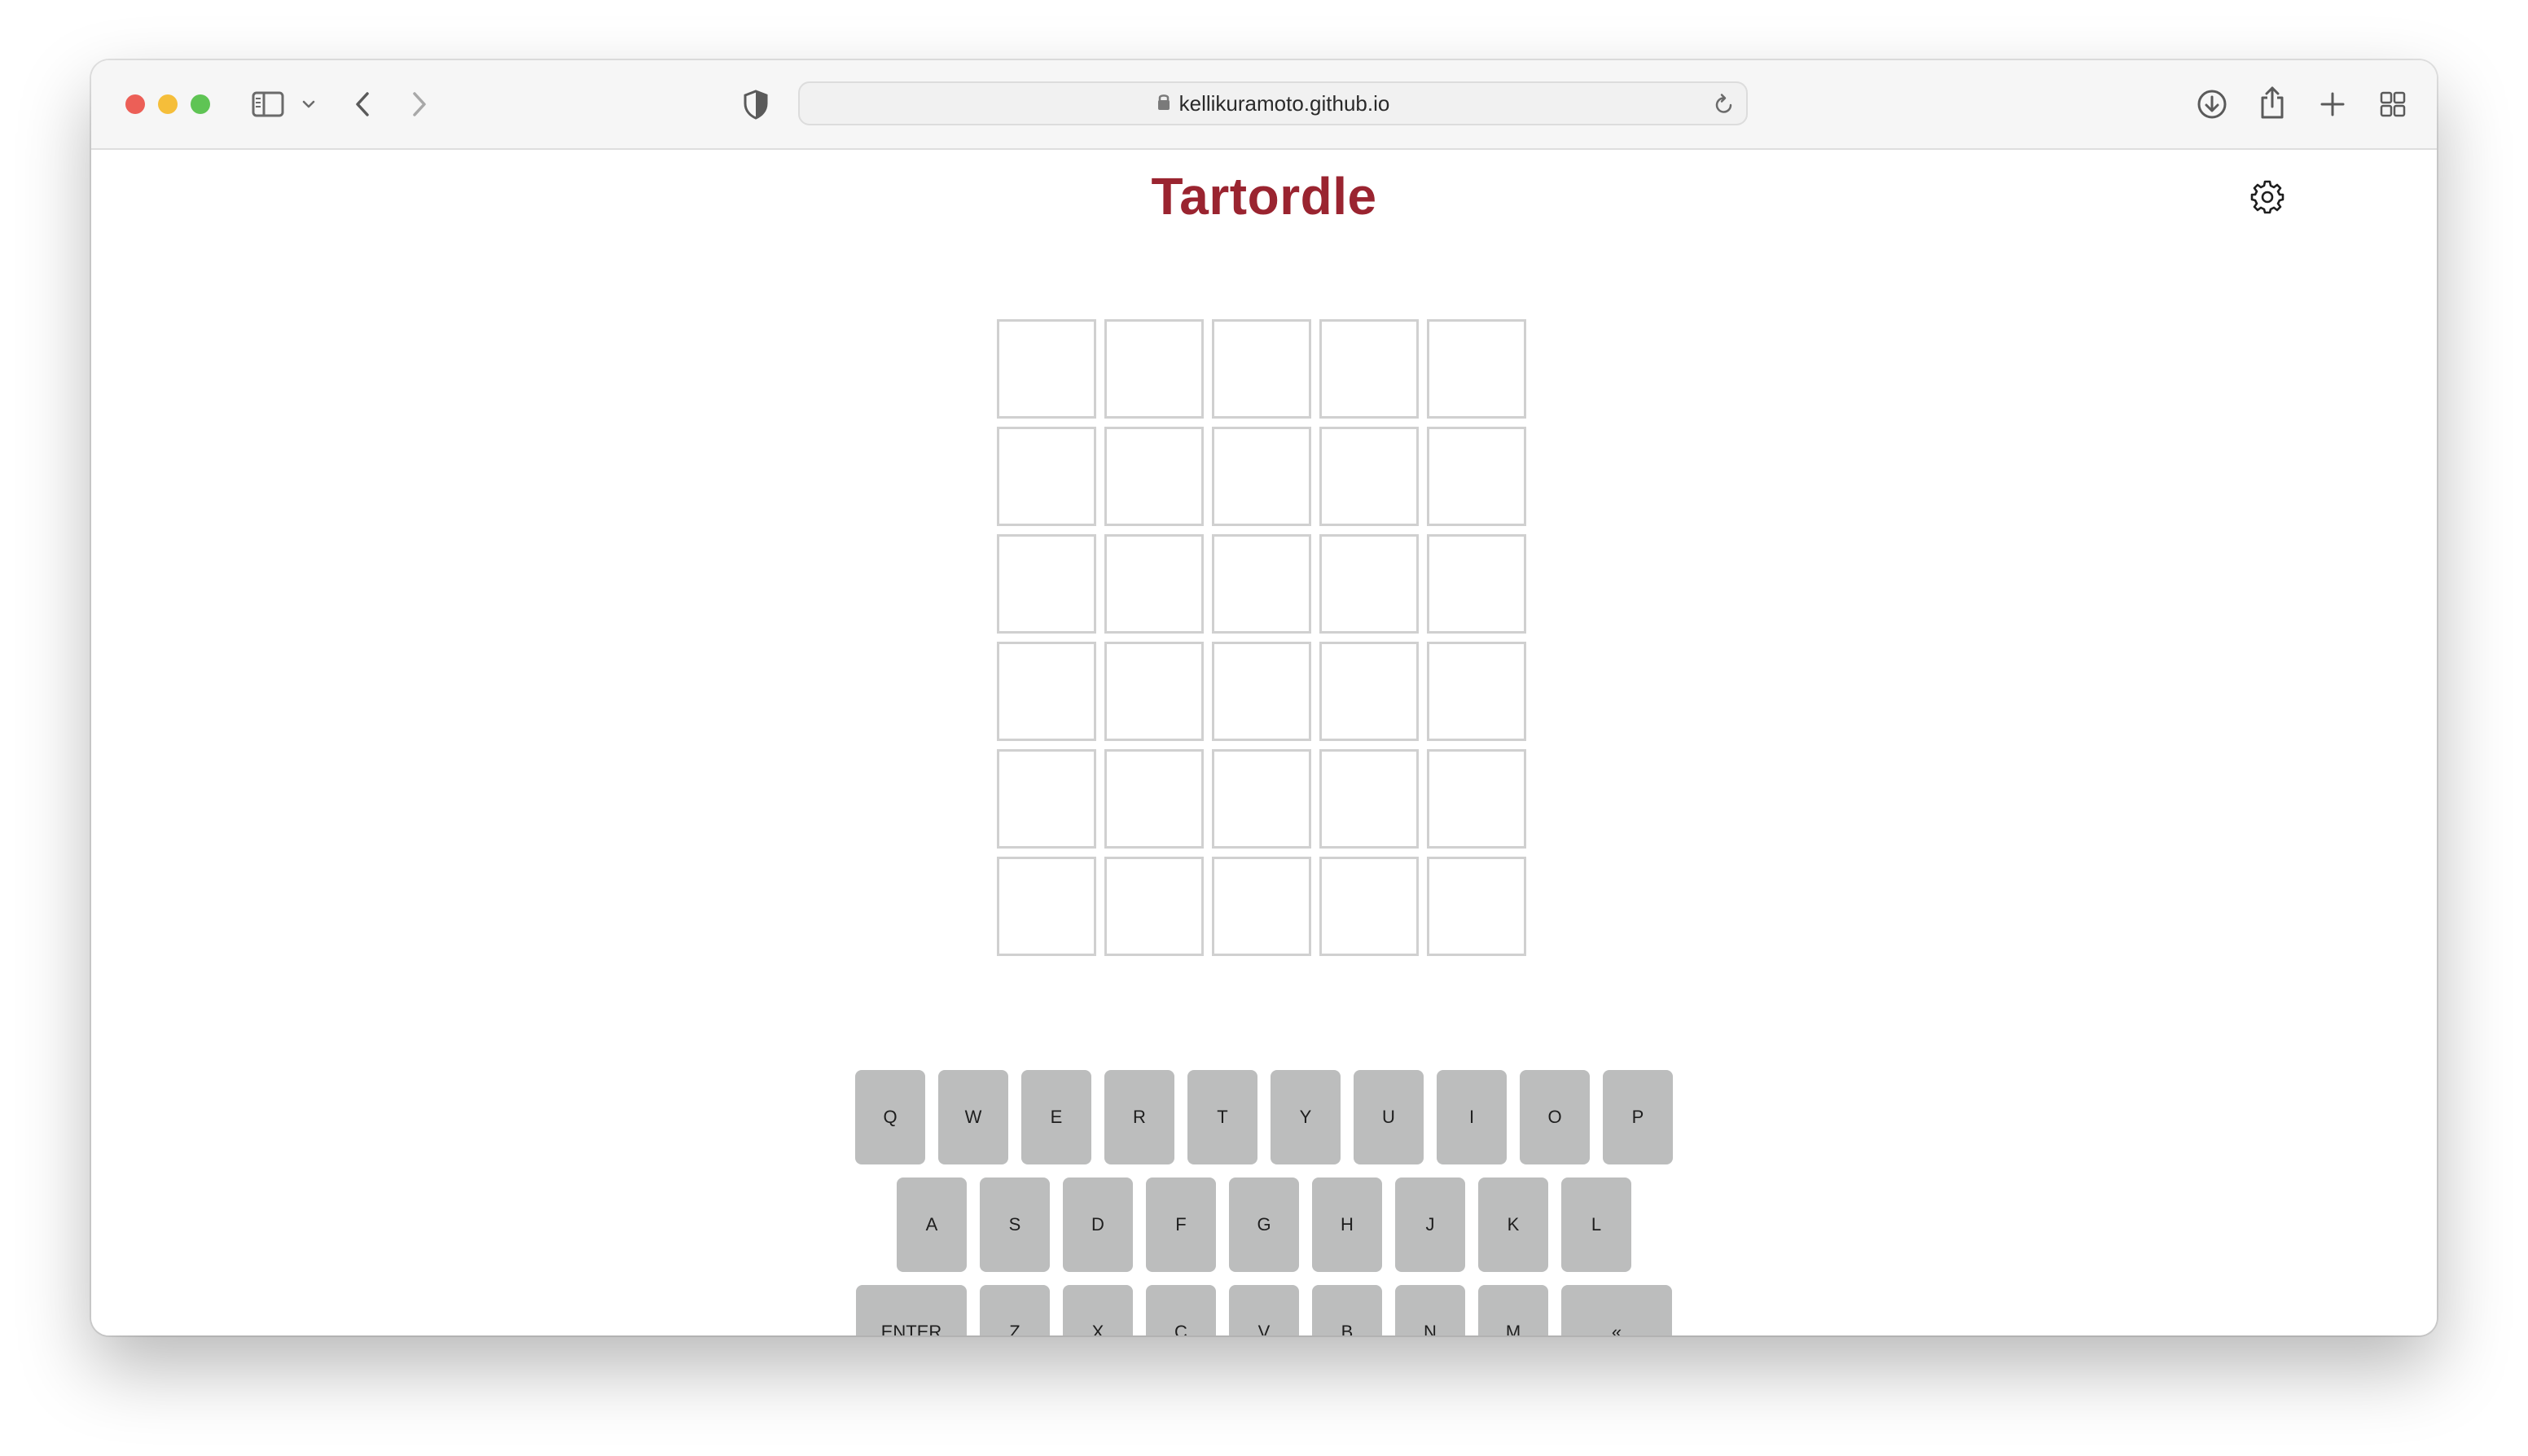 This screenshot has height=1456, width=2528. What do you see at coordinates (1284, 103) in the screenshot?
I see `url-text: kellikuramoto.github.io` at bounding box center [1284, 103].